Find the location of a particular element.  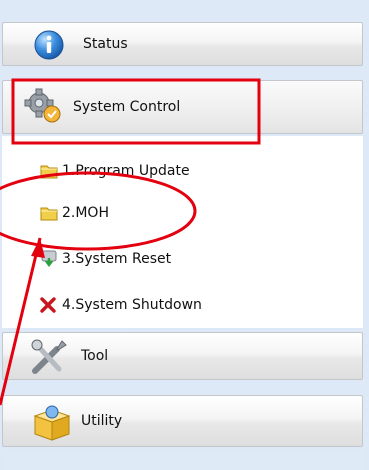

red-x-icon is located at coordinates (48, 305).